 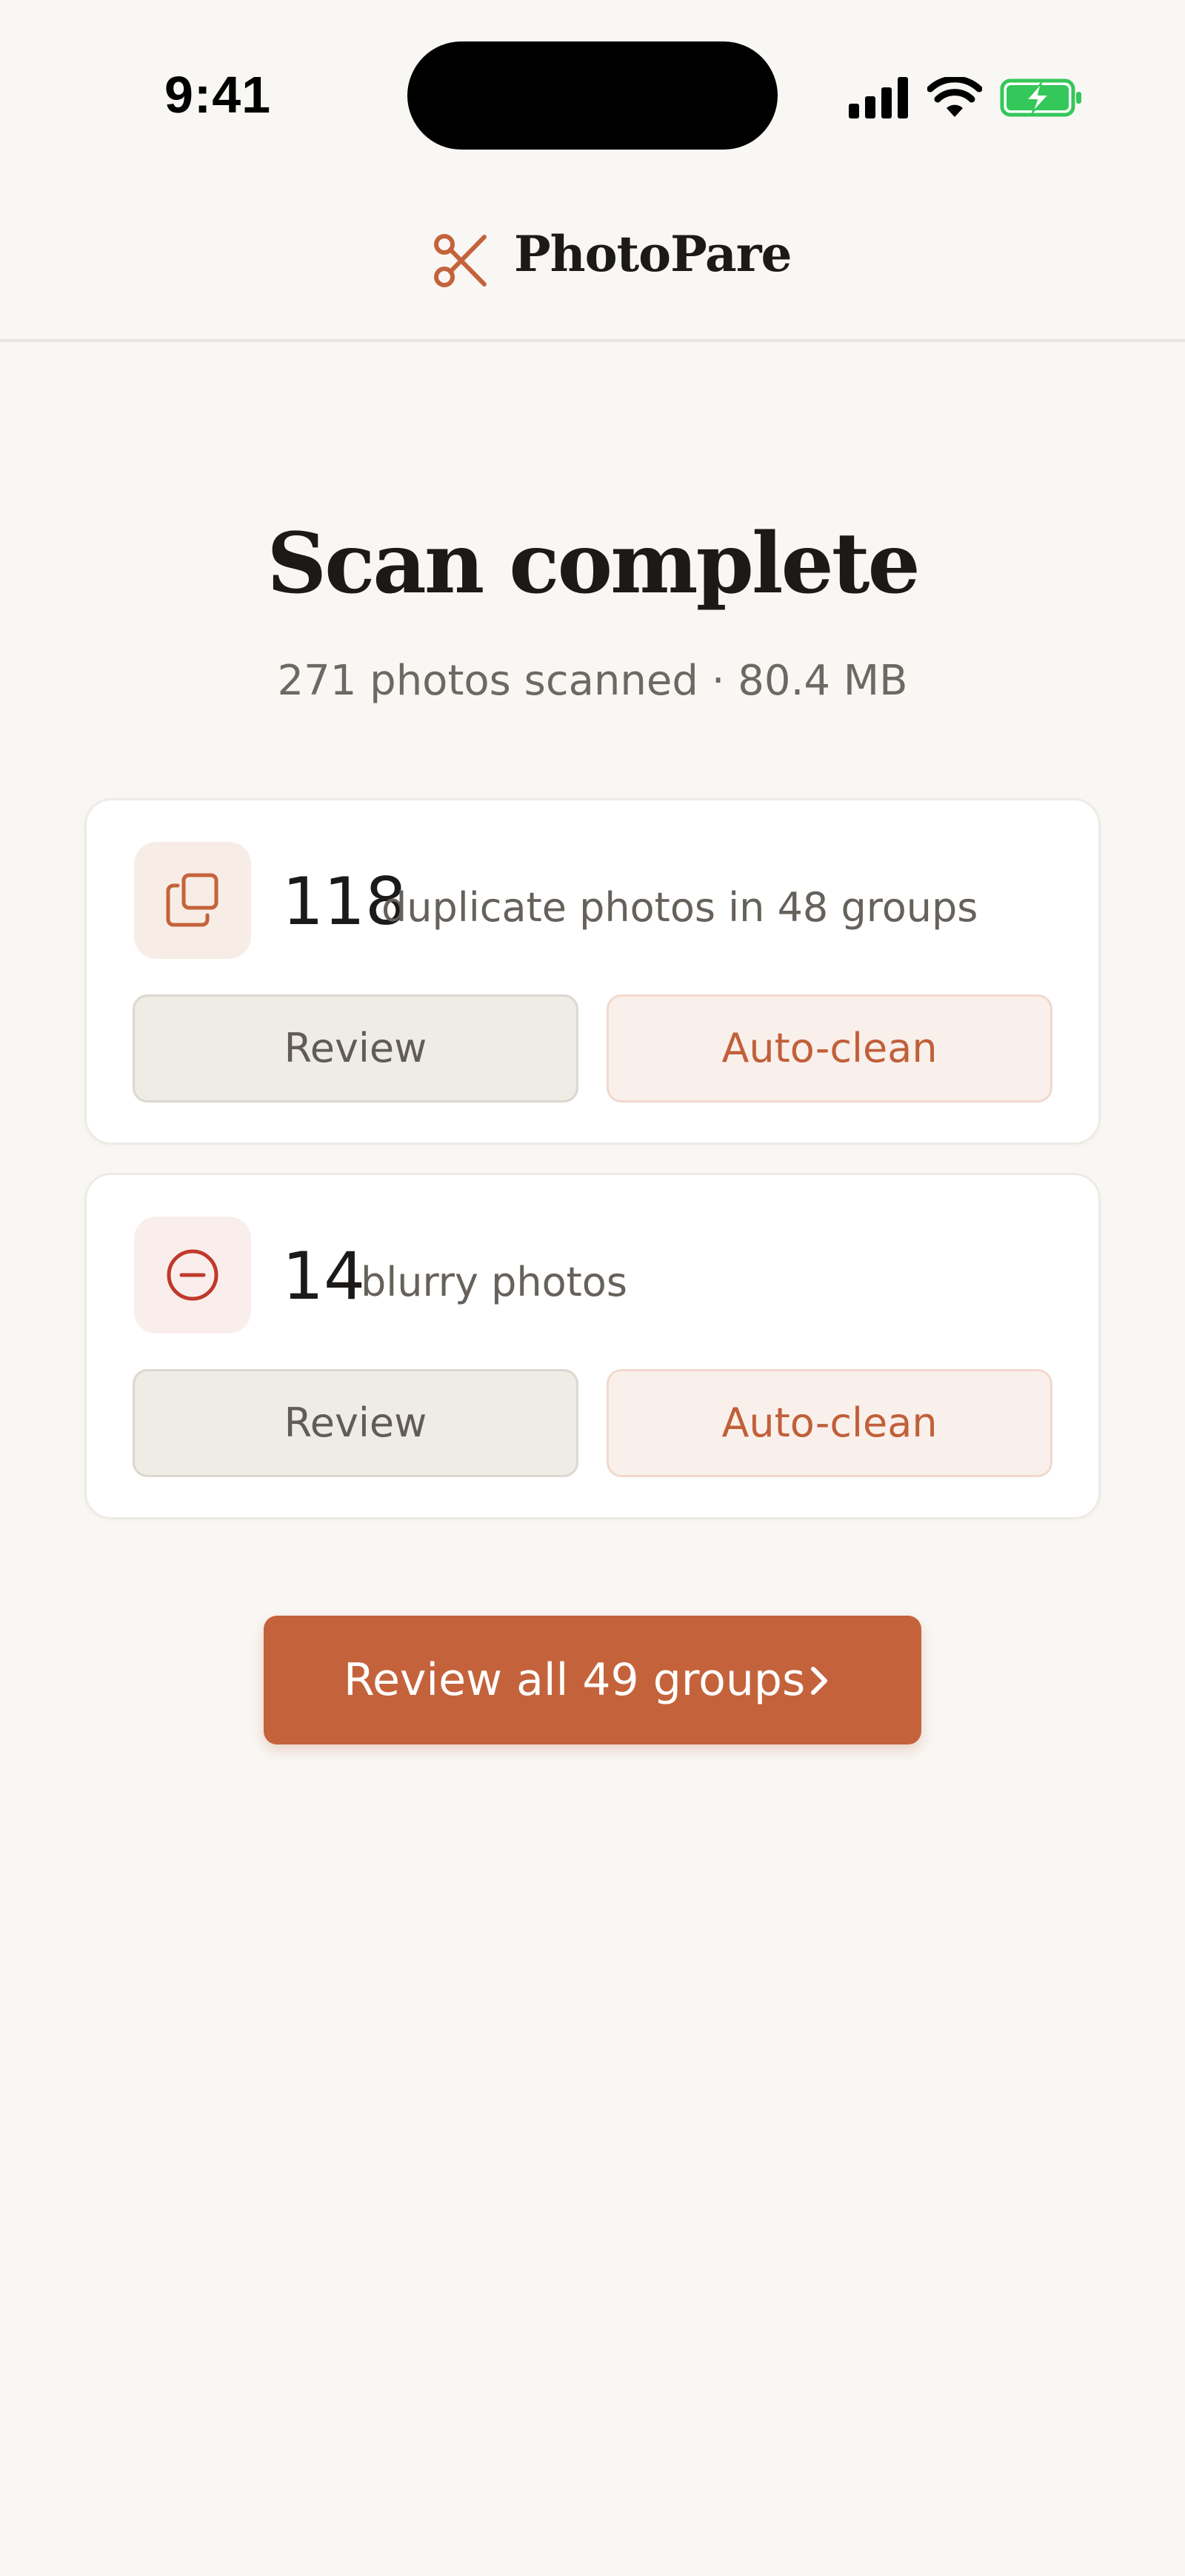 I want to click on blurry-card: 14 blurry photos Review Auto-clean, so click(x=592, y=1346).